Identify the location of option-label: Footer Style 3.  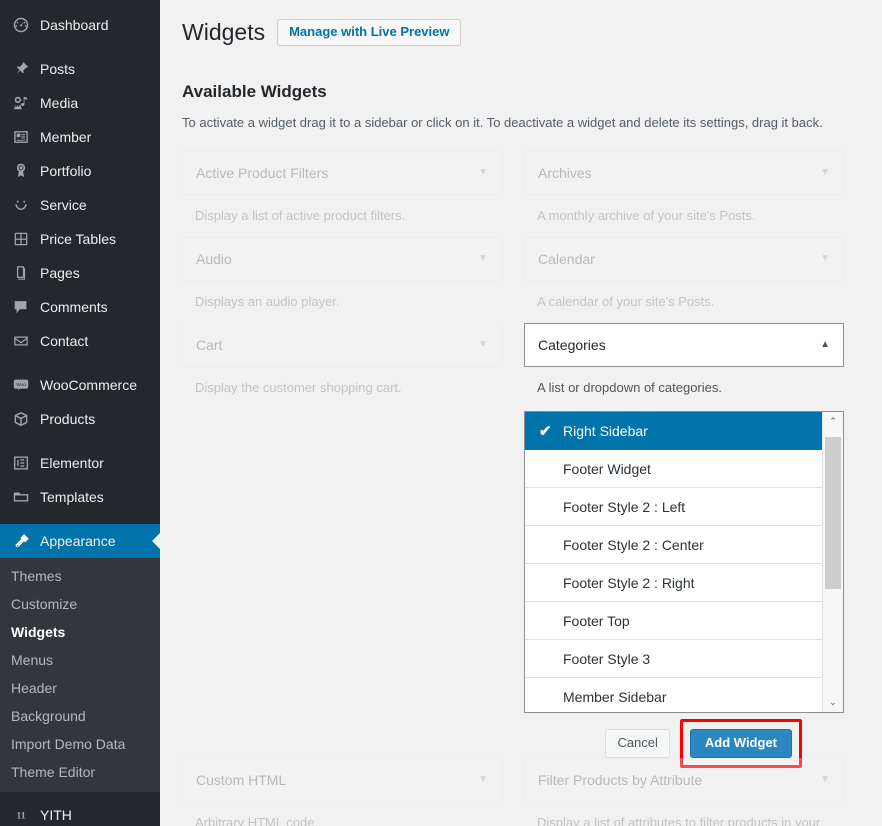
(607, 658).